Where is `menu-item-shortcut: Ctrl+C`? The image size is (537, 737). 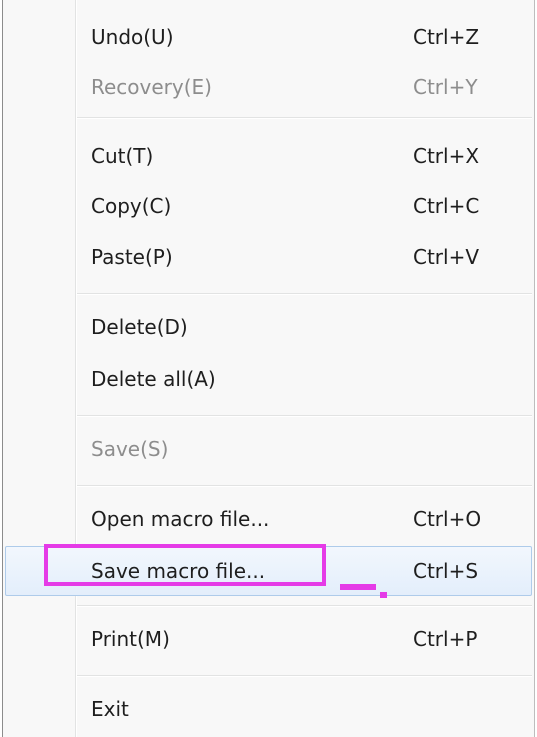 menu-item-shortcut: Ctrl+C is located at coordinates (446, 206).